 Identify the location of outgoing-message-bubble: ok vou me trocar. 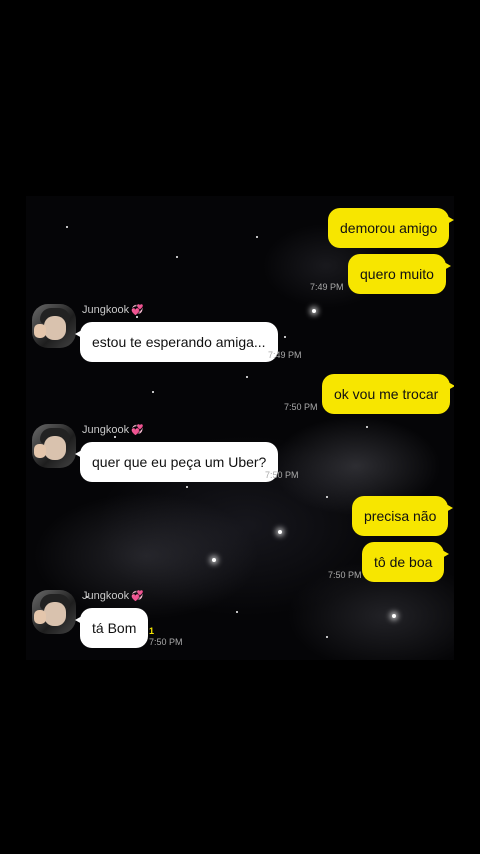
(388, 394).